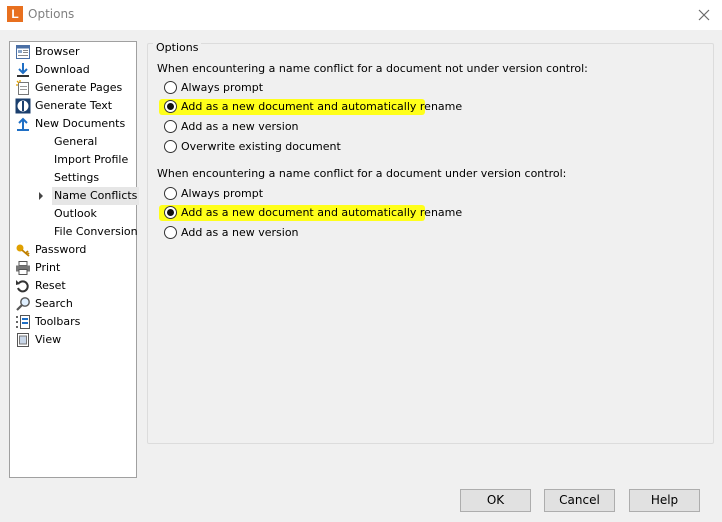  What do you see at coordinates (23, 340) in the screenshot?
I see `view-icon` at bounding box center [23, 340].